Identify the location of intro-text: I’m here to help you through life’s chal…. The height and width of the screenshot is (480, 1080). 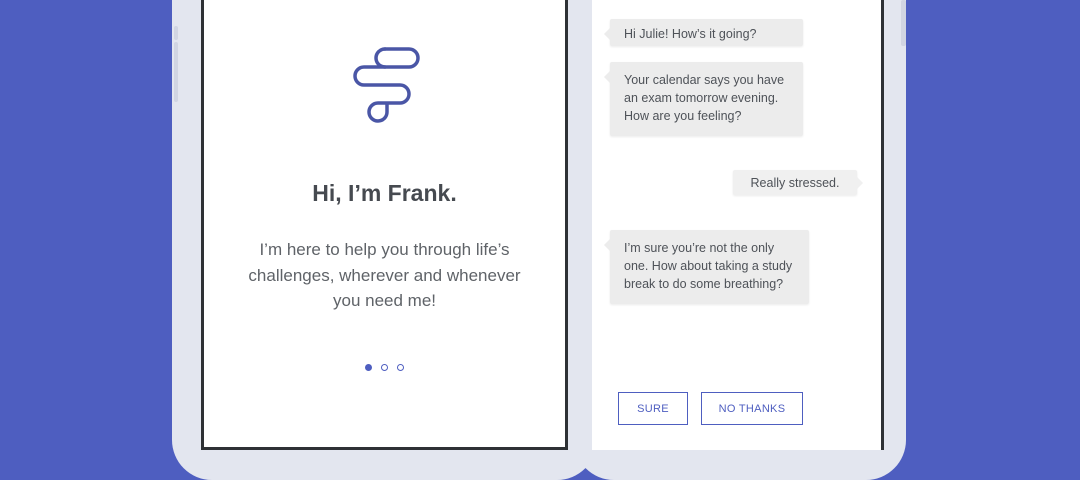
(384, 275).